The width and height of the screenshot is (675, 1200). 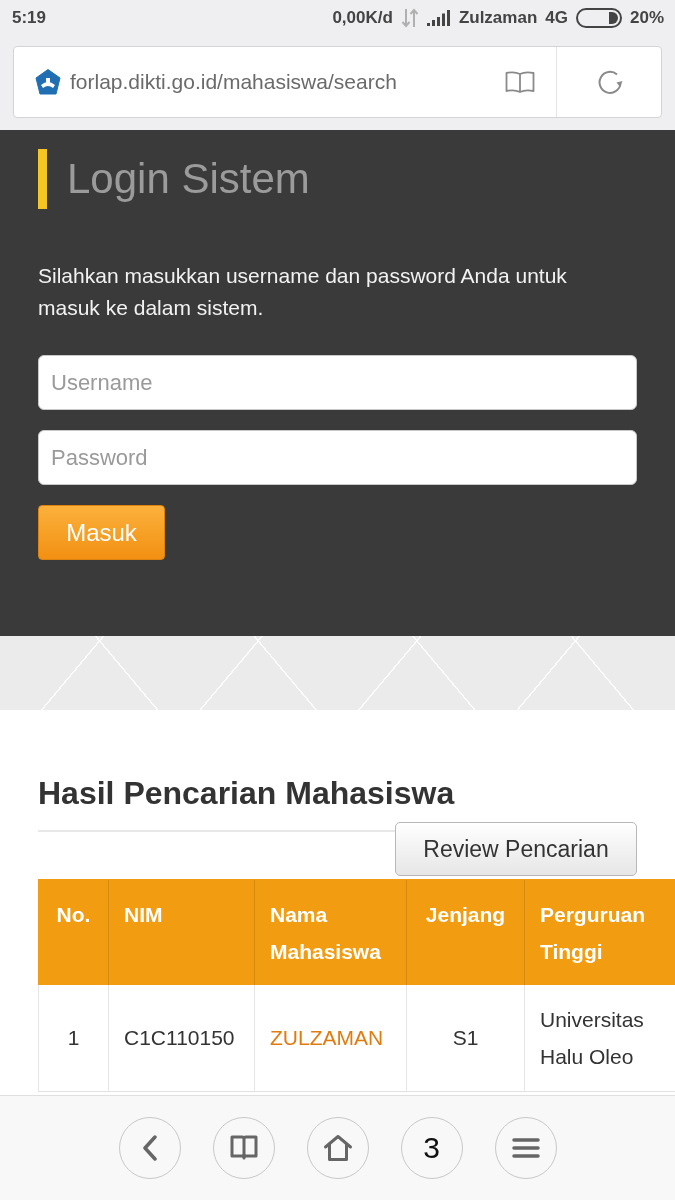 What do you see at coordinates (73, 932) in the screenshot?
I see `column-header: No.` at bounding box center [73, 932].